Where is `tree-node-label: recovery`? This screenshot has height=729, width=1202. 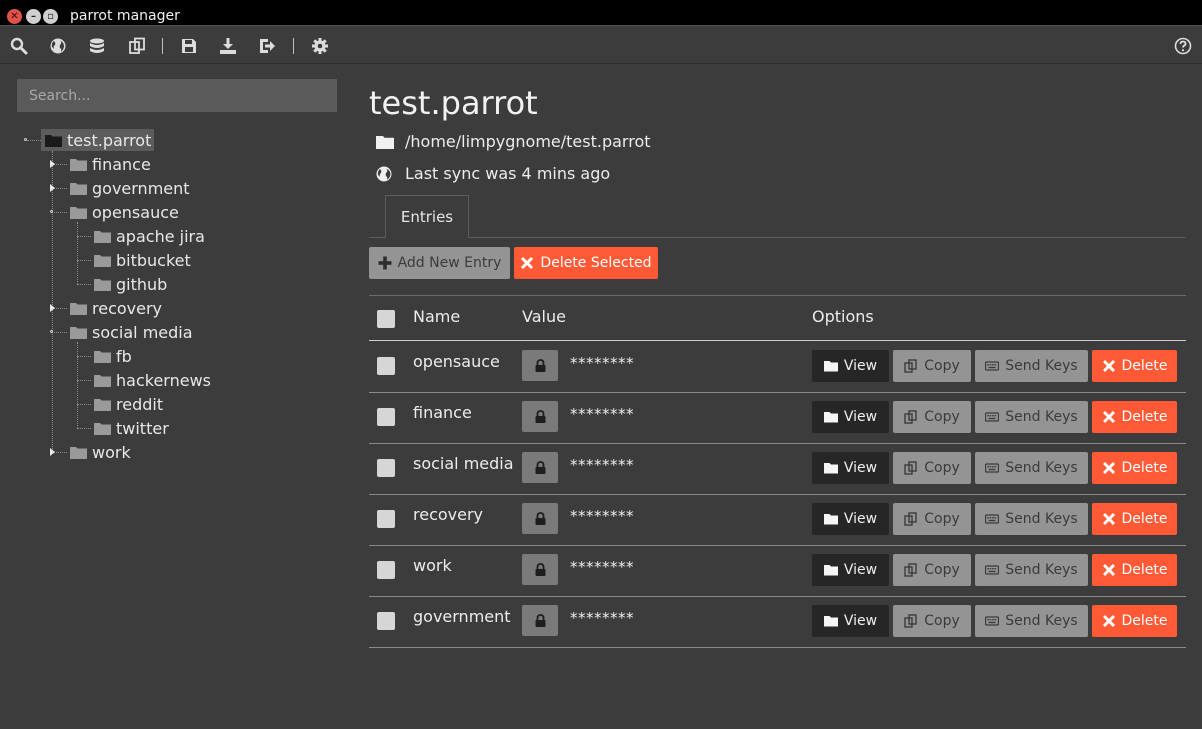
tree-node-label: recovery is located at coordinates (127, 308).